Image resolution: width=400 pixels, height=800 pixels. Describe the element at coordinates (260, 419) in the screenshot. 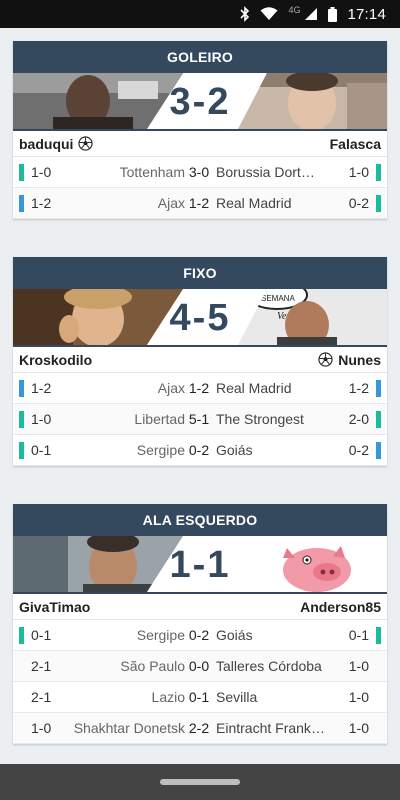

I see `away-team: The Strongest` at that location.